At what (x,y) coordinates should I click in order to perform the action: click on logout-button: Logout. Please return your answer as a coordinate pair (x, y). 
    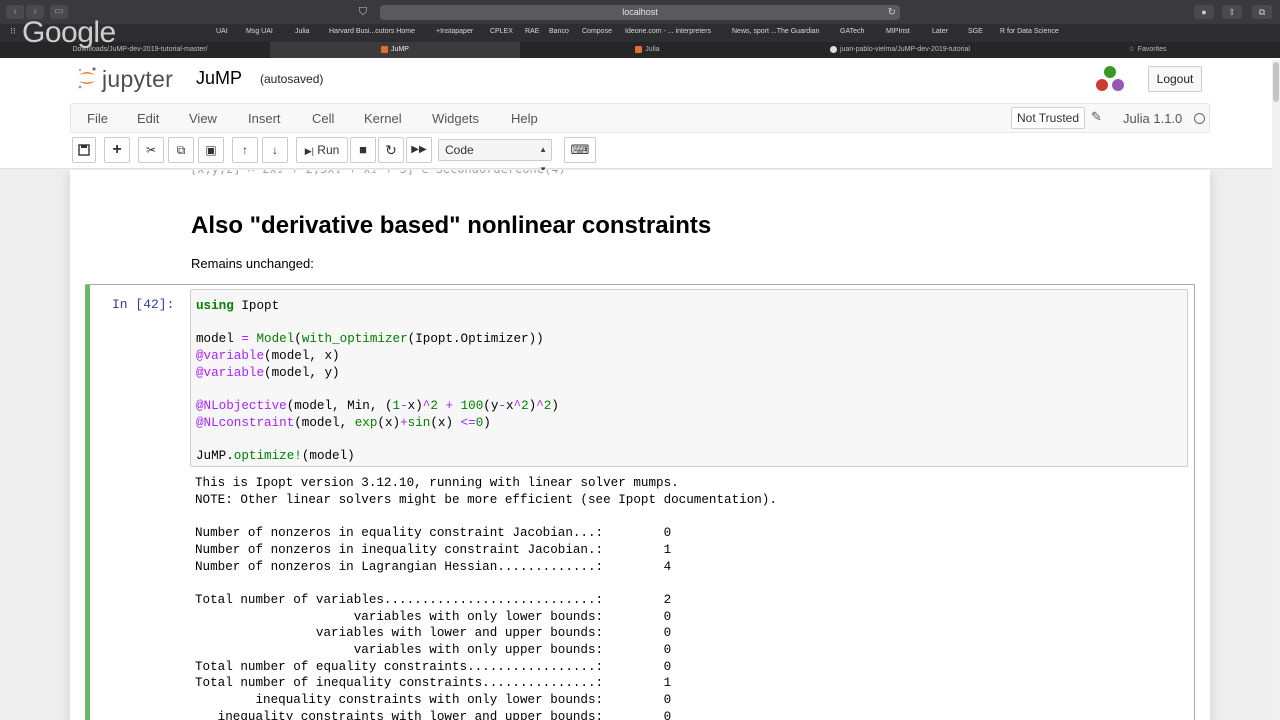
    Looking at the image, I should click on (1175, 79).